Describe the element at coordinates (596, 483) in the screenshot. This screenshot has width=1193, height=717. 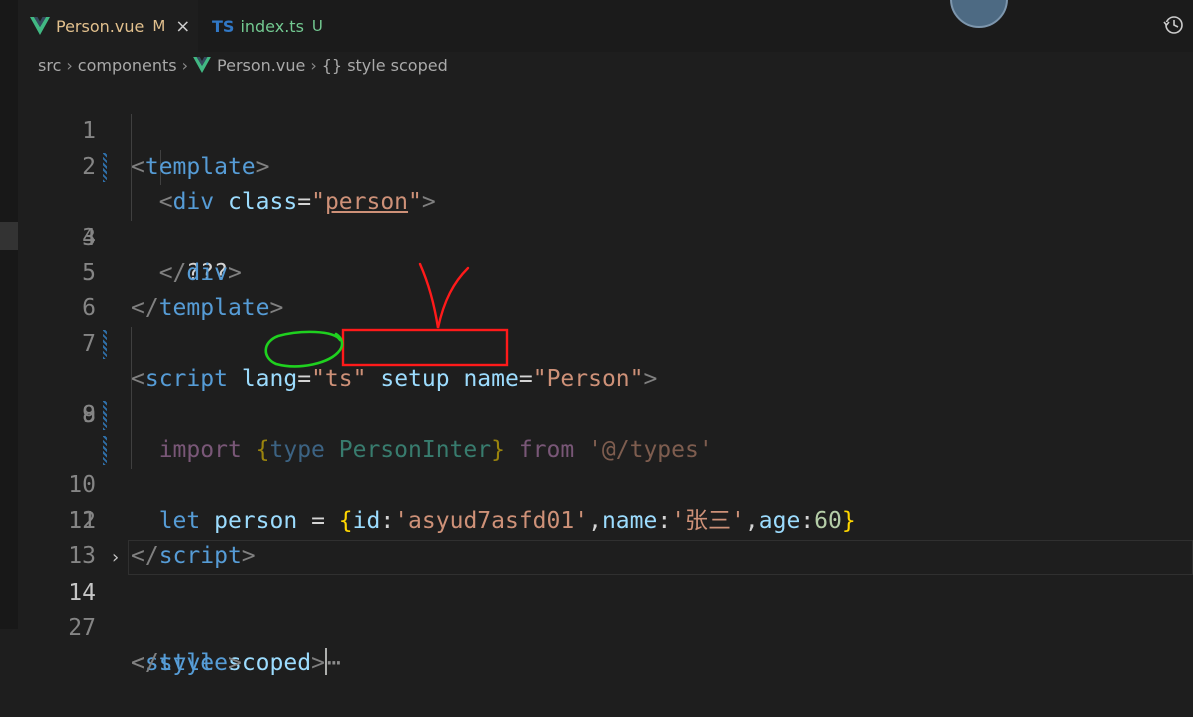
I see `code-line: 11` at that location.